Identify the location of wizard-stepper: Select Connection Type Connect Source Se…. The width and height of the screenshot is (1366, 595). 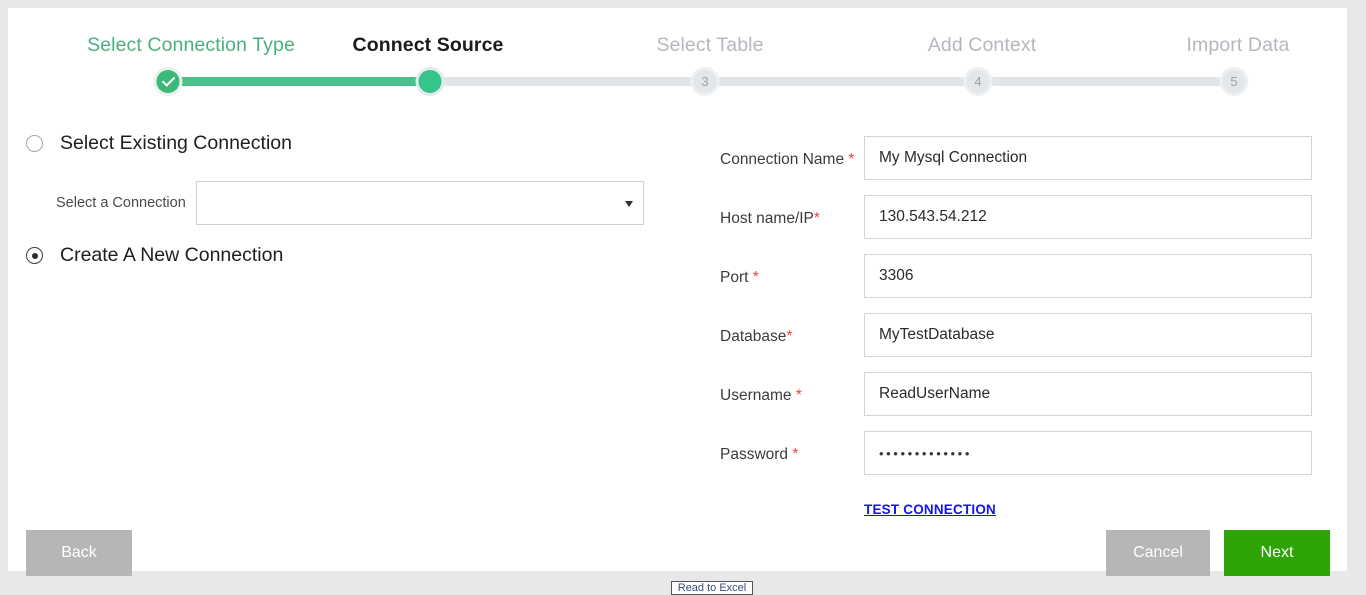
(677, 53).